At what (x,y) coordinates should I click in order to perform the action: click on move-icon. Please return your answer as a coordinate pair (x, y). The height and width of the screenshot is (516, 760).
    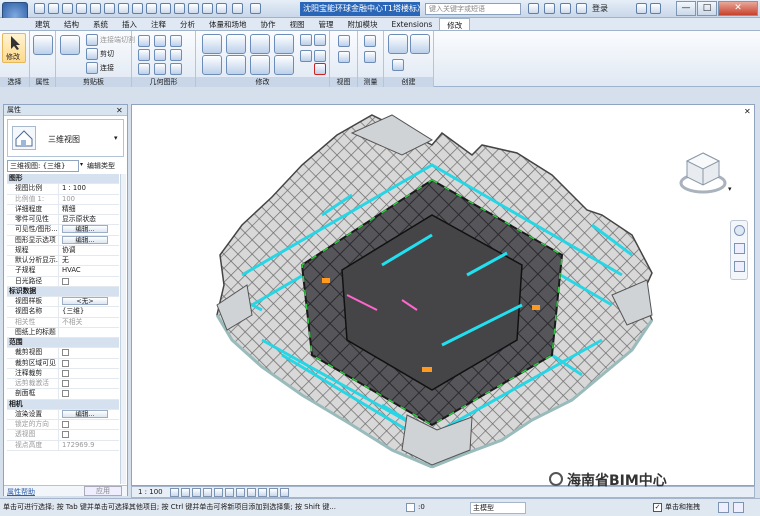
    Looking at the image, I should click on (212, 65).